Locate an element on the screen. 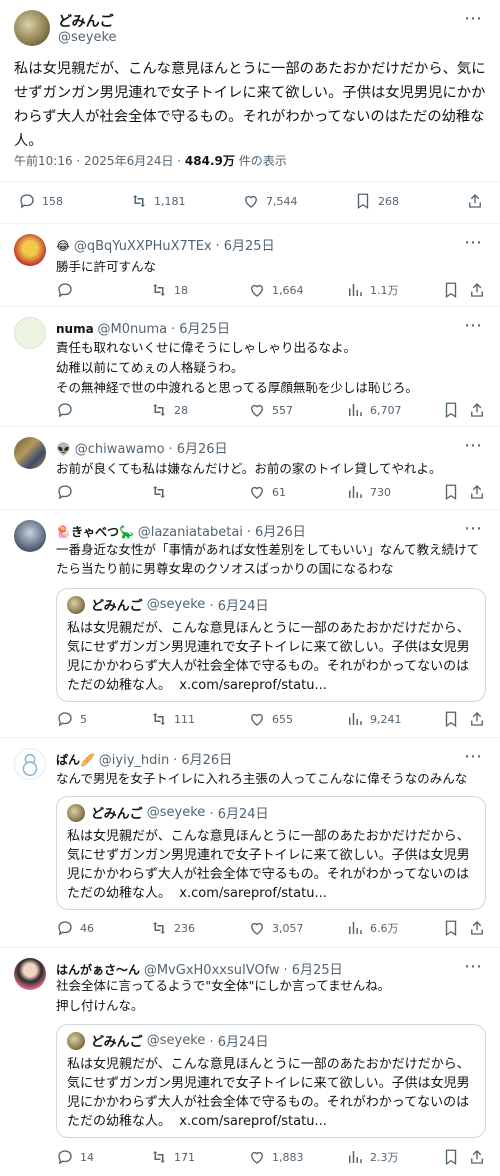 The width and height of the screenshot is (500, 1176). like-button: 1,883 is located at coordinates (276, 1157).